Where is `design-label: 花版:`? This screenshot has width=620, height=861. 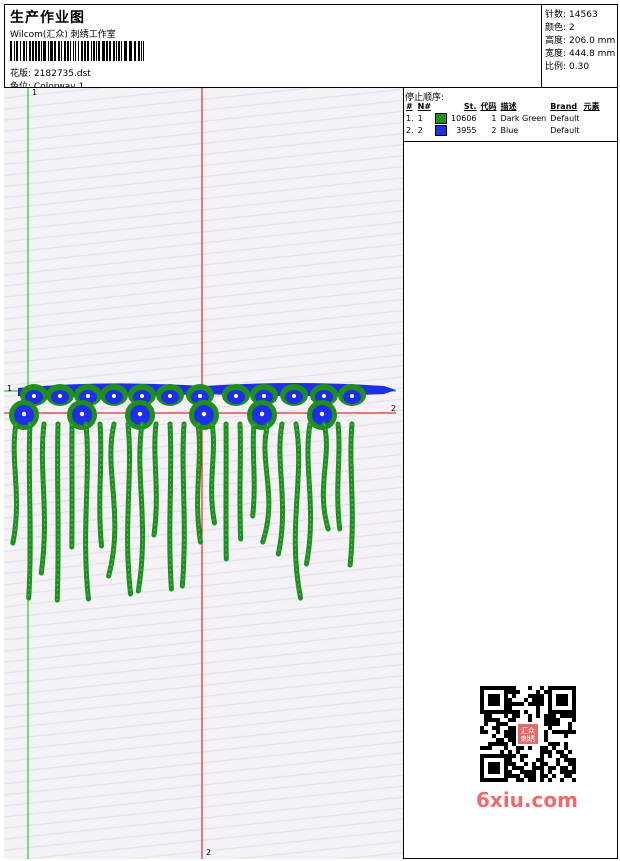 design-label: 花版: is located at coordinates (21, 74).